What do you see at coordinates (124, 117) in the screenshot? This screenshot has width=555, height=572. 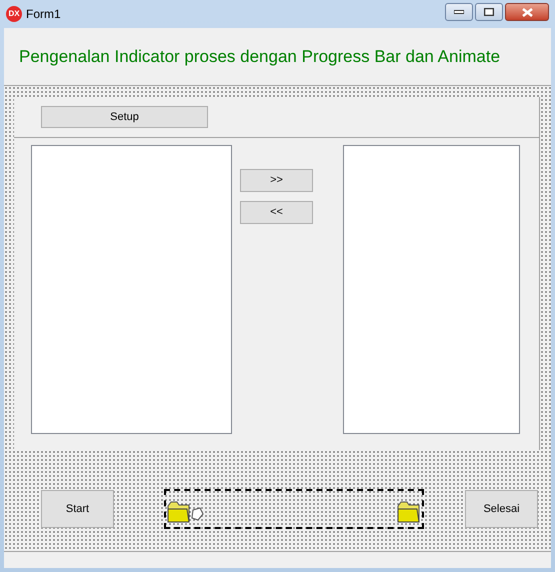 I see `setup-button: Setup` at bounding box center [124, 117].